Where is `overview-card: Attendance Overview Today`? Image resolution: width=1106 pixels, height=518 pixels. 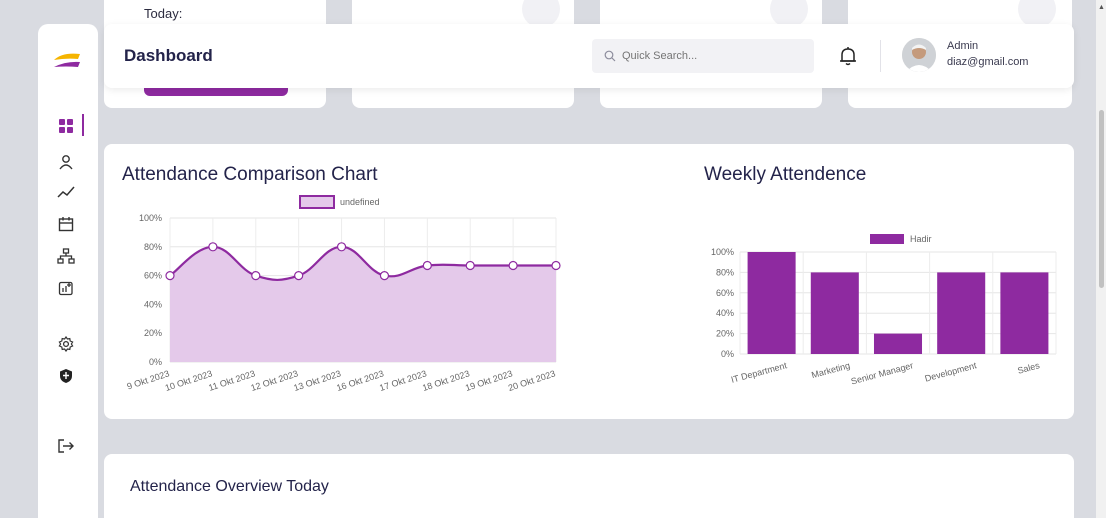
overview-card: Attendance Overview Today is located at coordinates (589, 486).